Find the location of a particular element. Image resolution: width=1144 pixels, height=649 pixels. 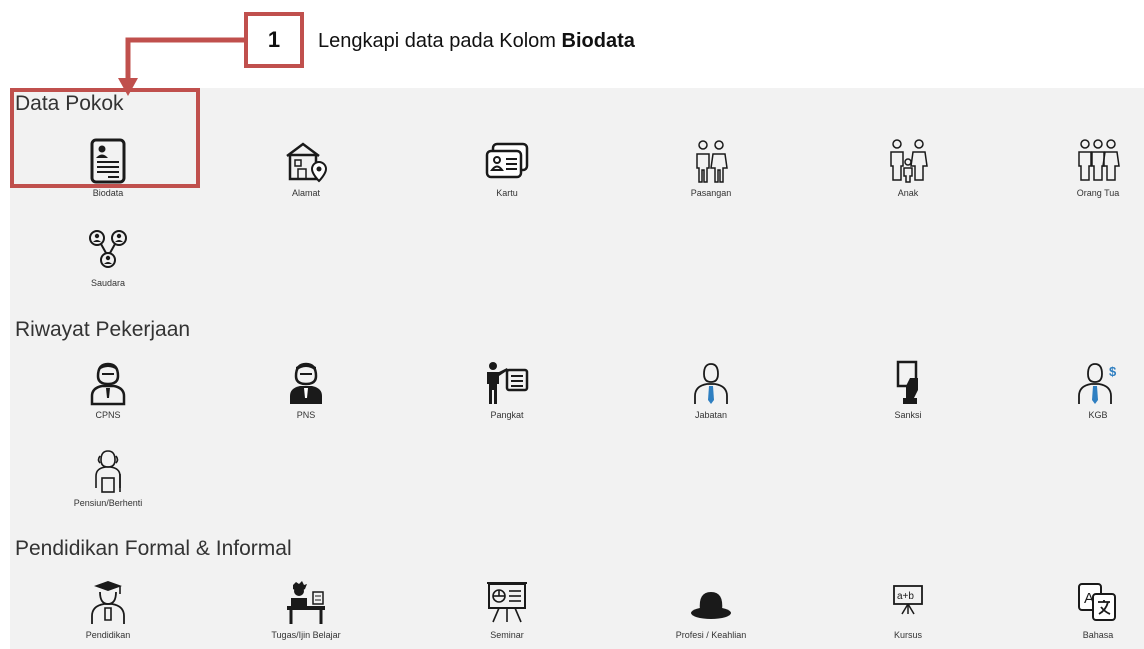

menu-item-label: CPNS is located at coordinates (108, 415).